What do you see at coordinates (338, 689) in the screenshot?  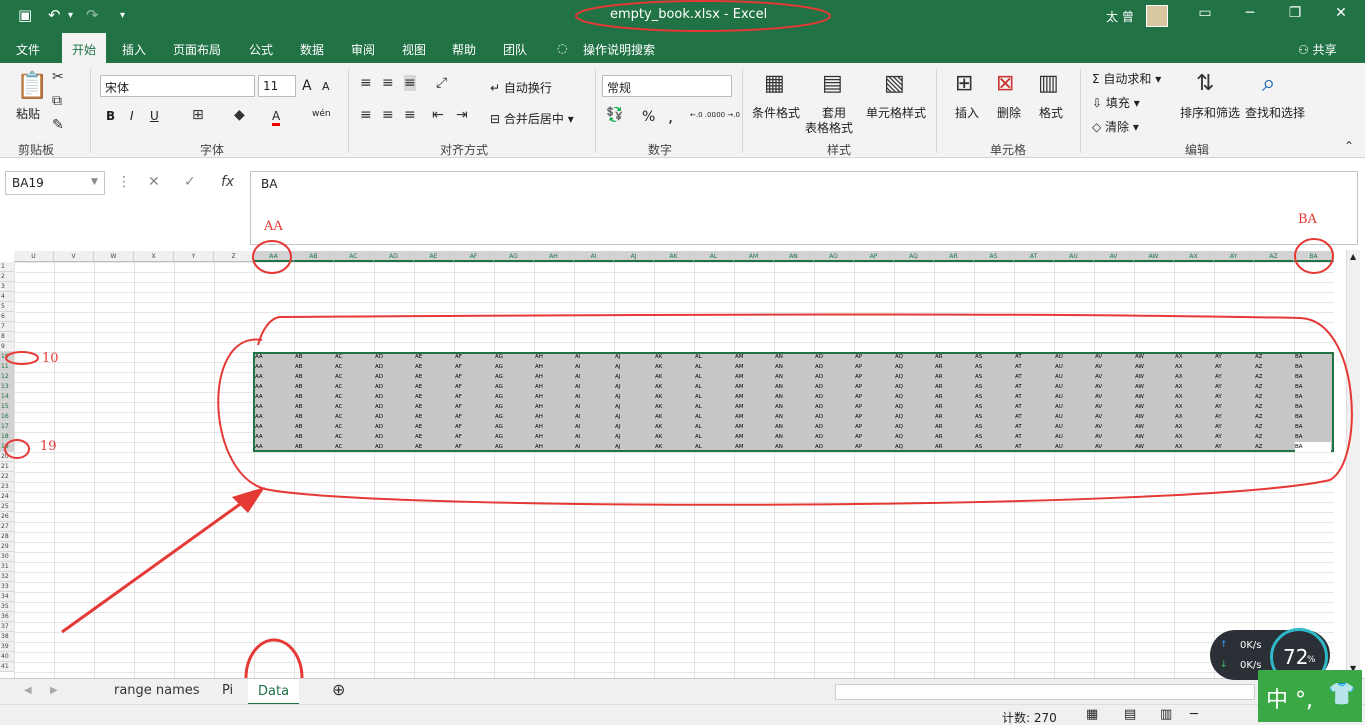 I see `add-sheet-icon: ⊕` at bounding box center [338, 689].